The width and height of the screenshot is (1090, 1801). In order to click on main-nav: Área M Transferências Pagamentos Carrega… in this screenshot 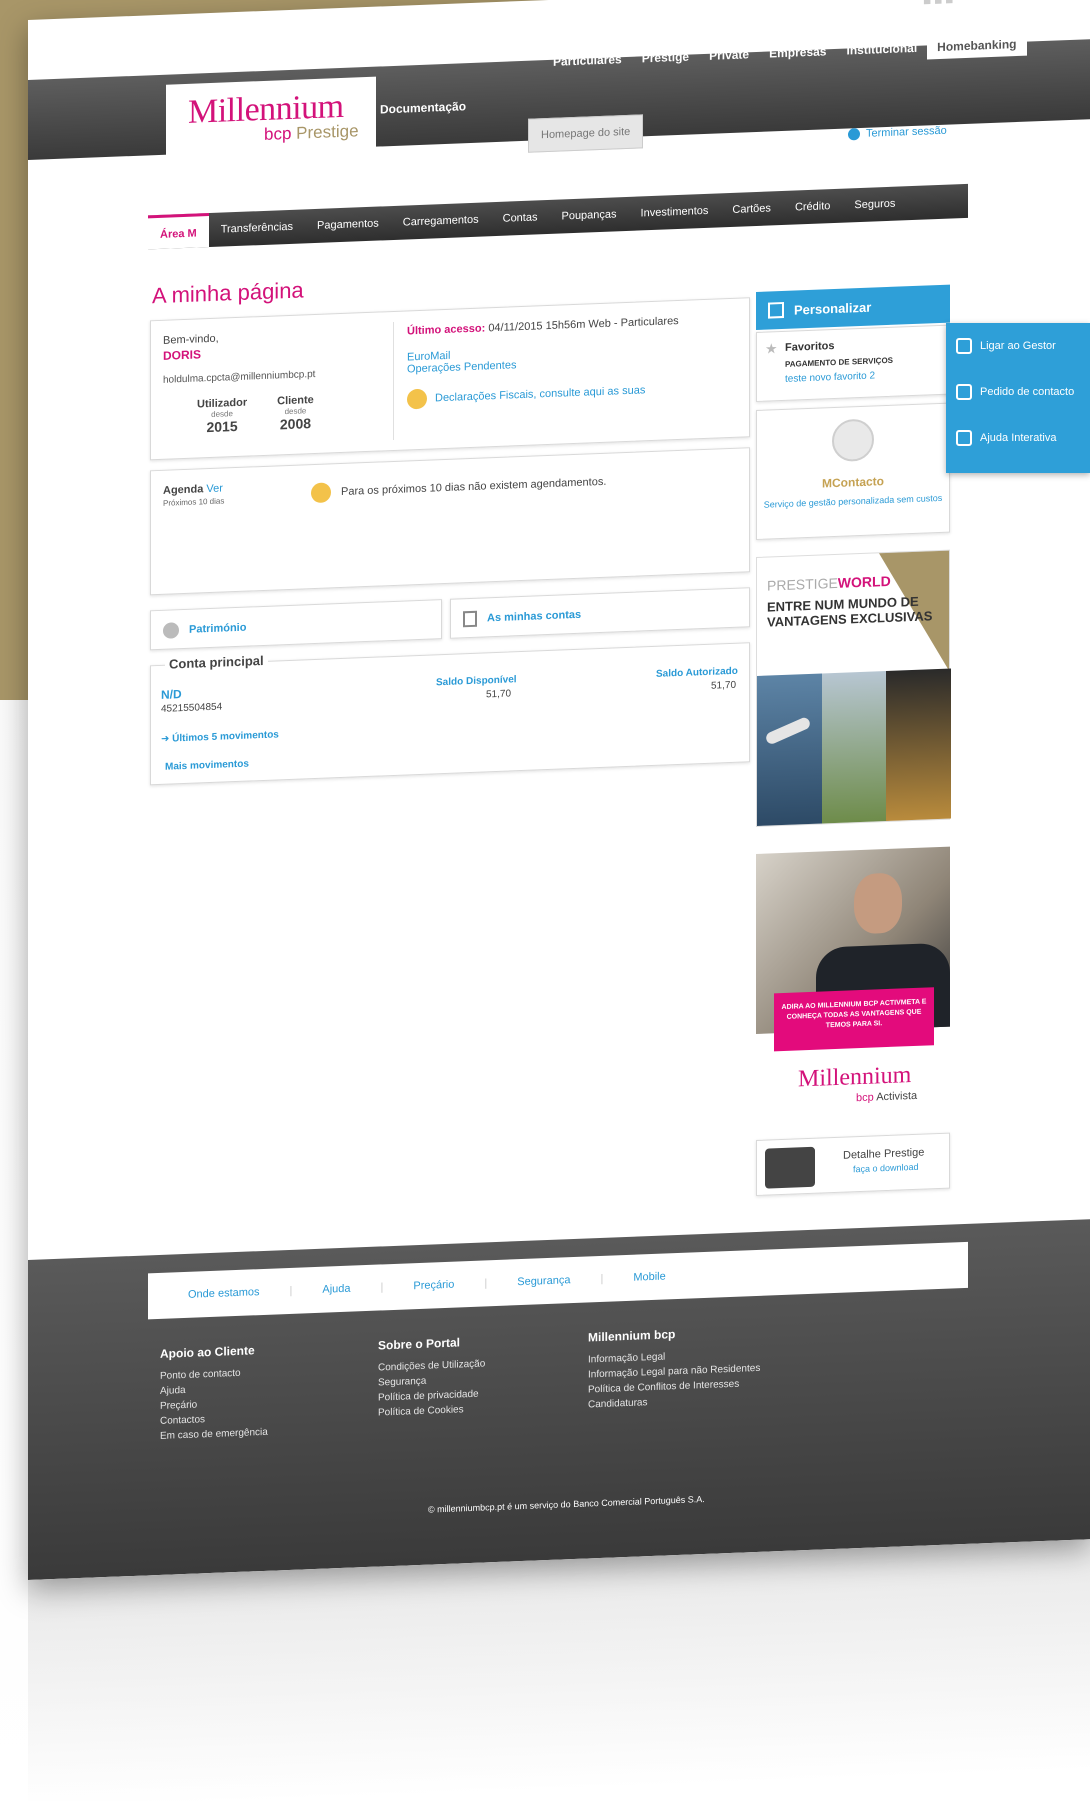, I will do `click(558, 216)`.